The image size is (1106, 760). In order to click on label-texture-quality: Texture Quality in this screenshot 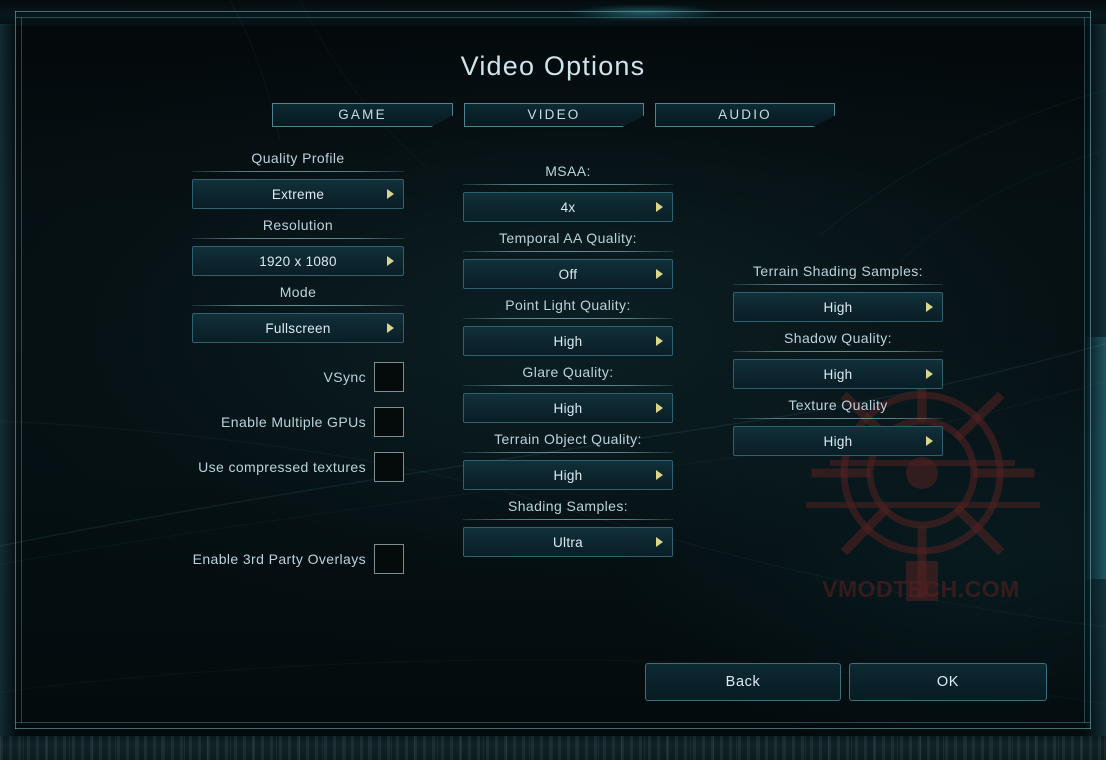, I will do `click(838, 405)`.